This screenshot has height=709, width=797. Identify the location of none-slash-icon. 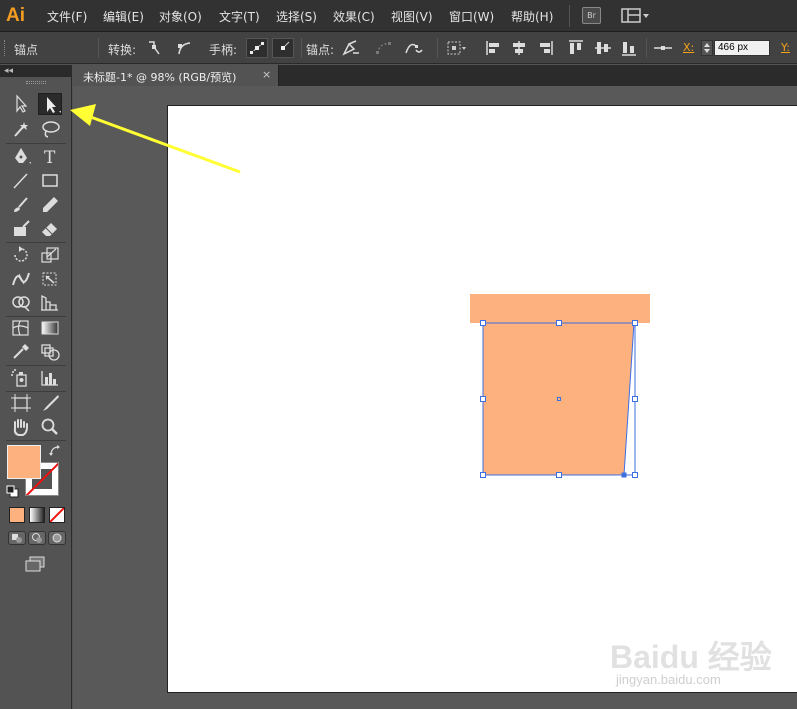
(57, 515).